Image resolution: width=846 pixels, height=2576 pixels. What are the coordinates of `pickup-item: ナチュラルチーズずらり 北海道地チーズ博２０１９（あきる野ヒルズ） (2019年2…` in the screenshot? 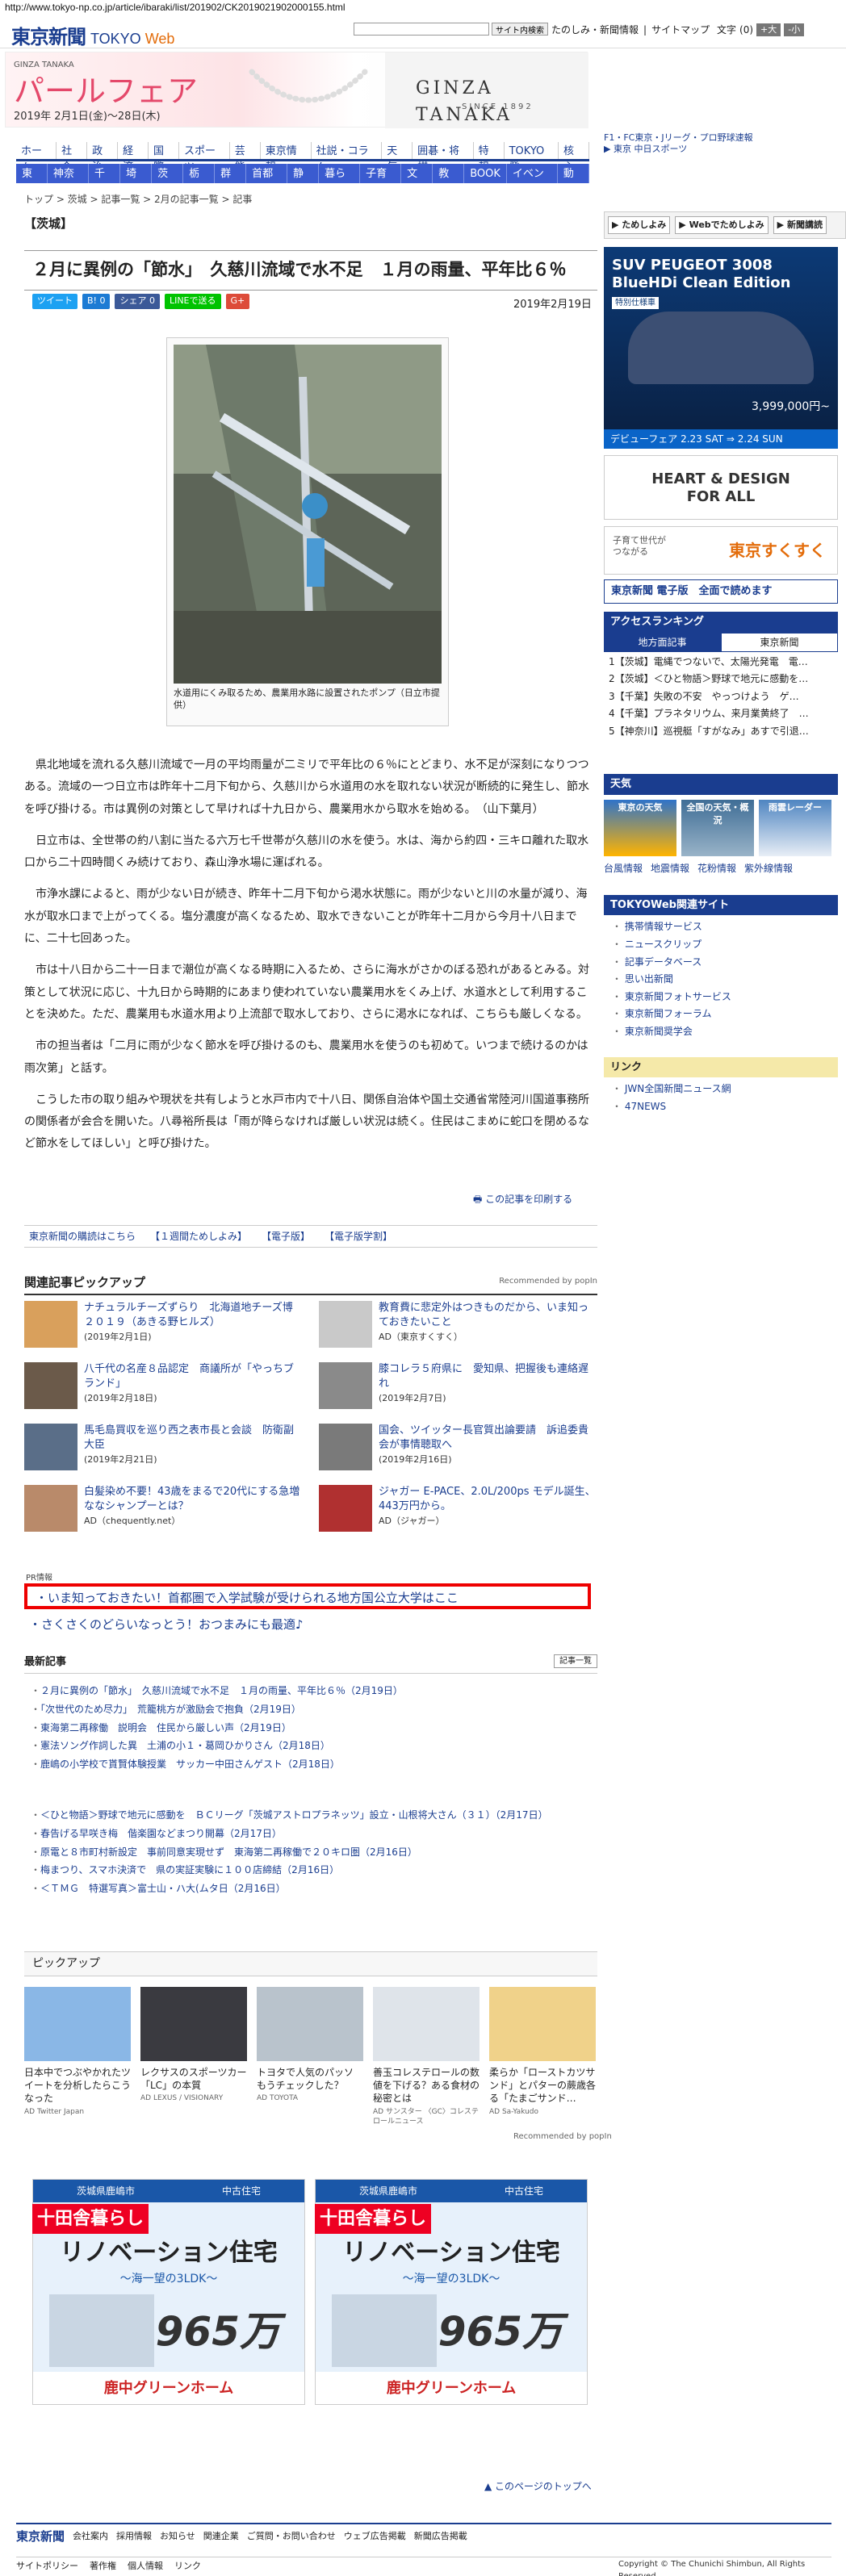 It's located at (163, 1326).